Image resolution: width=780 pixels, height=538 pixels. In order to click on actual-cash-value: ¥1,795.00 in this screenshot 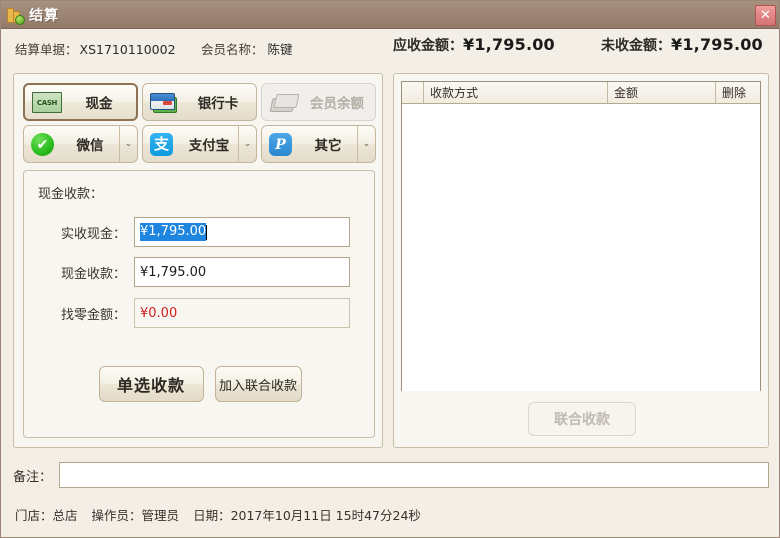, I will do `click(173, 232)`.